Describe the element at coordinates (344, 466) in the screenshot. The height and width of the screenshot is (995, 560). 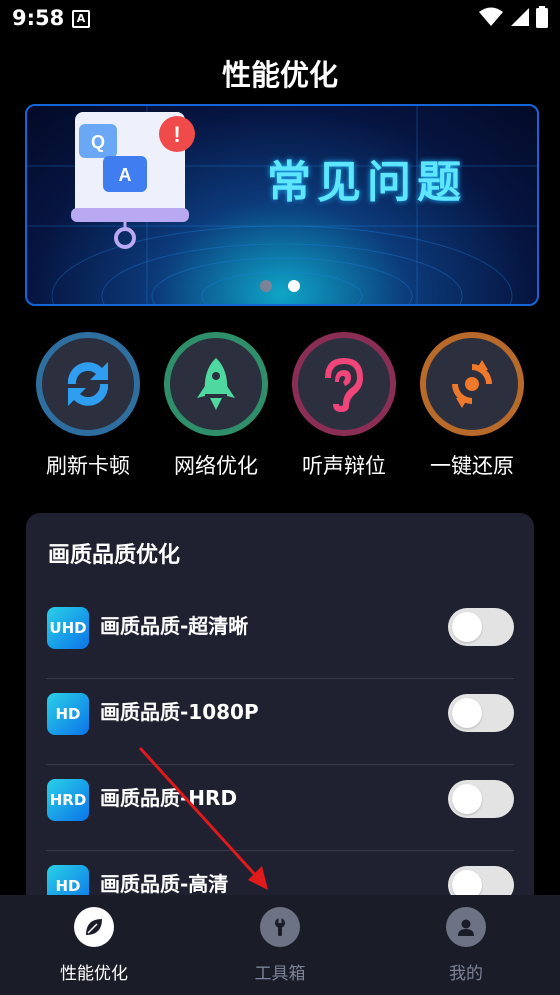
I see `quick-action-ear-label: 听声辩位` at that location.